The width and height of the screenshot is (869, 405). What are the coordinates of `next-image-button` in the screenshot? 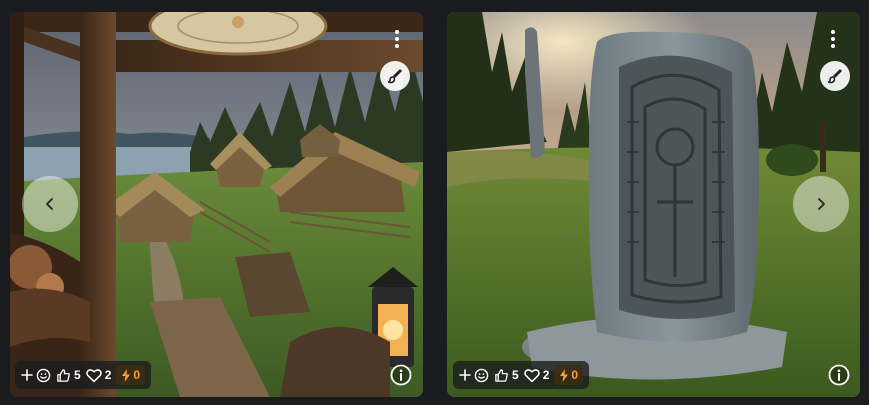 It's located at (821, 204).